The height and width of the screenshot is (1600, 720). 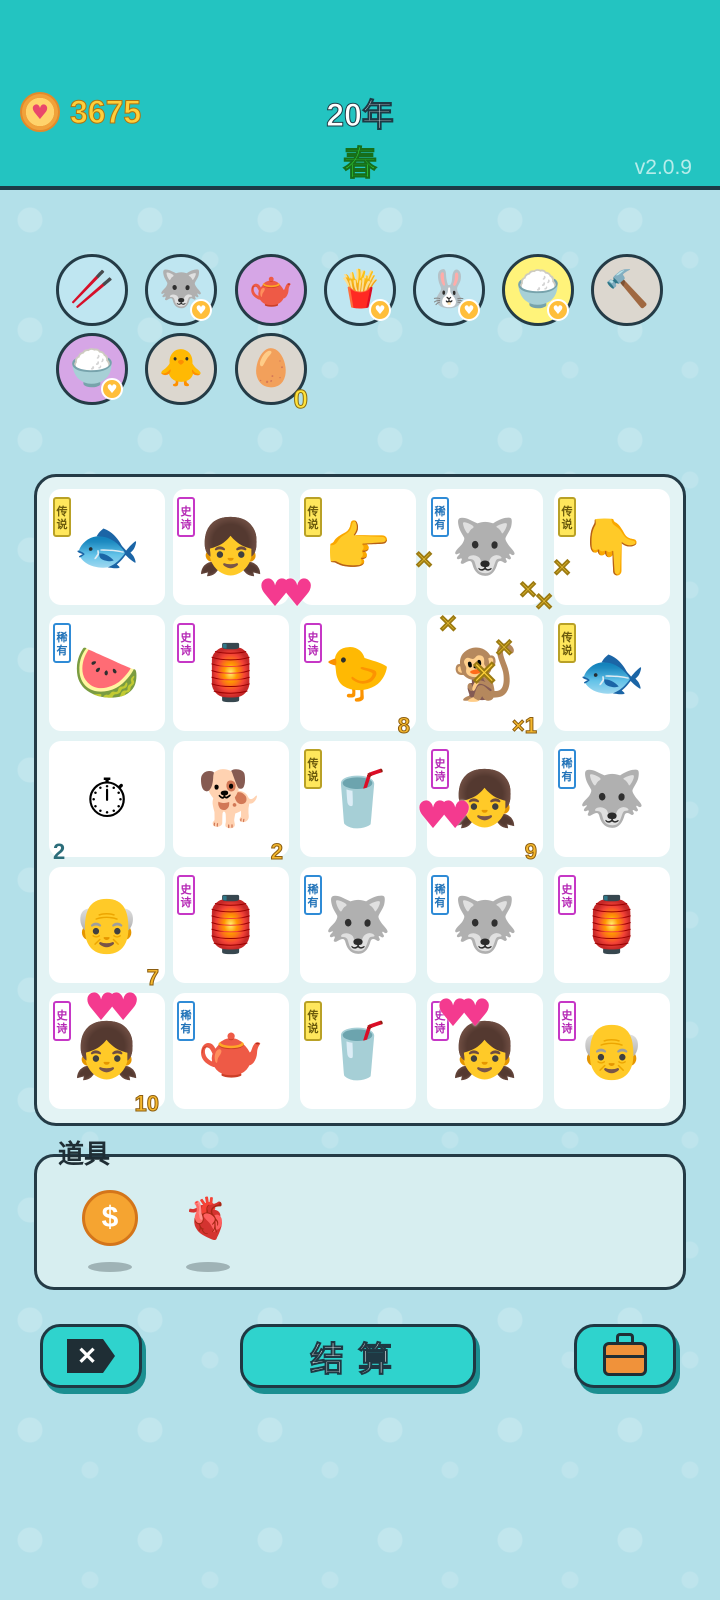 What do you see at coordinates (107, 924) in the screenshot?
I see `old-man-heart-glasses-icon: 👴` at bounding box center [107, 924].